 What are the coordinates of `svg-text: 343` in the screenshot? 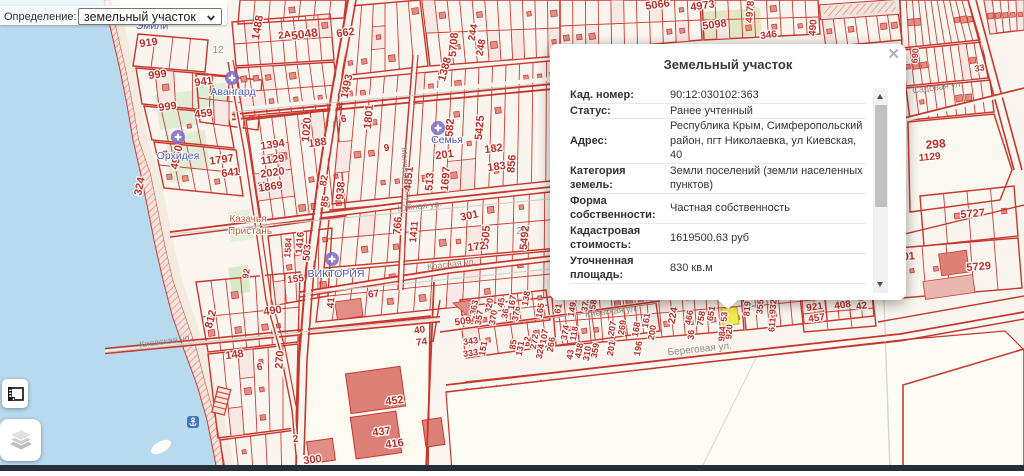 It's located at (470, 341).